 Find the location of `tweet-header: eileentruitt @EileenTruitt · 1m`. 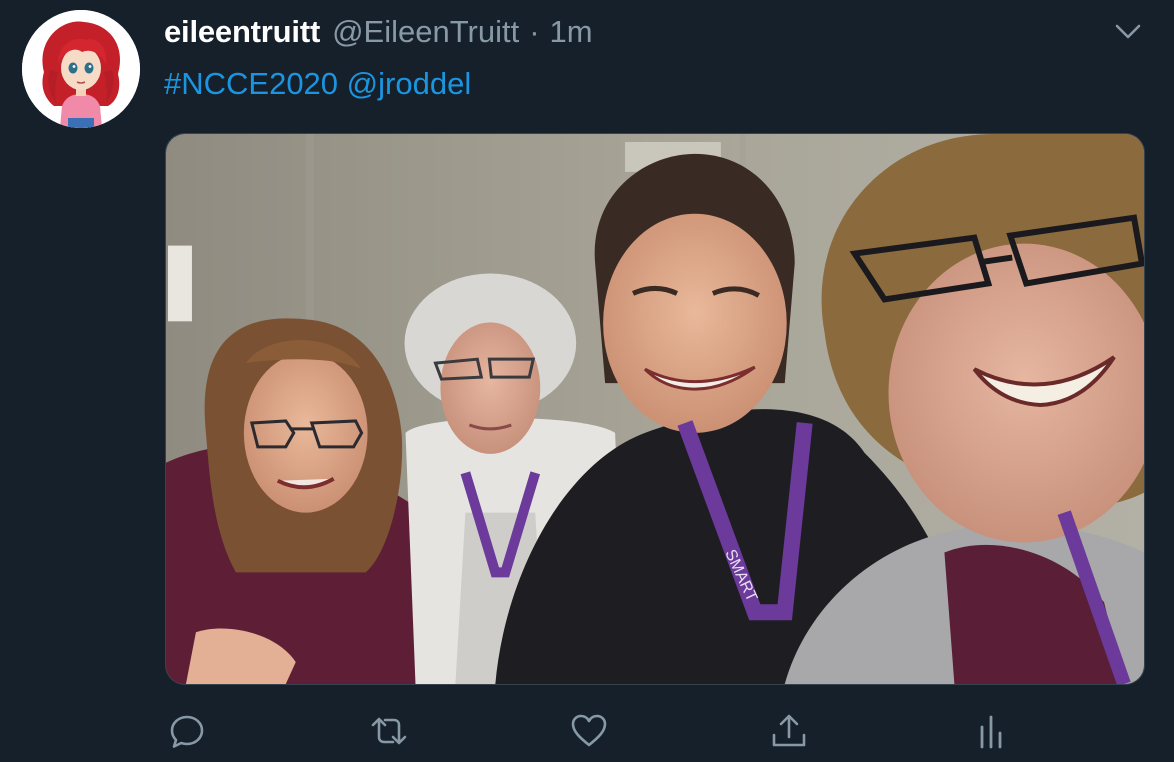

tweet-header: eileentruitt @EileenTruitt · 1m is located at coordinates (378, 35).